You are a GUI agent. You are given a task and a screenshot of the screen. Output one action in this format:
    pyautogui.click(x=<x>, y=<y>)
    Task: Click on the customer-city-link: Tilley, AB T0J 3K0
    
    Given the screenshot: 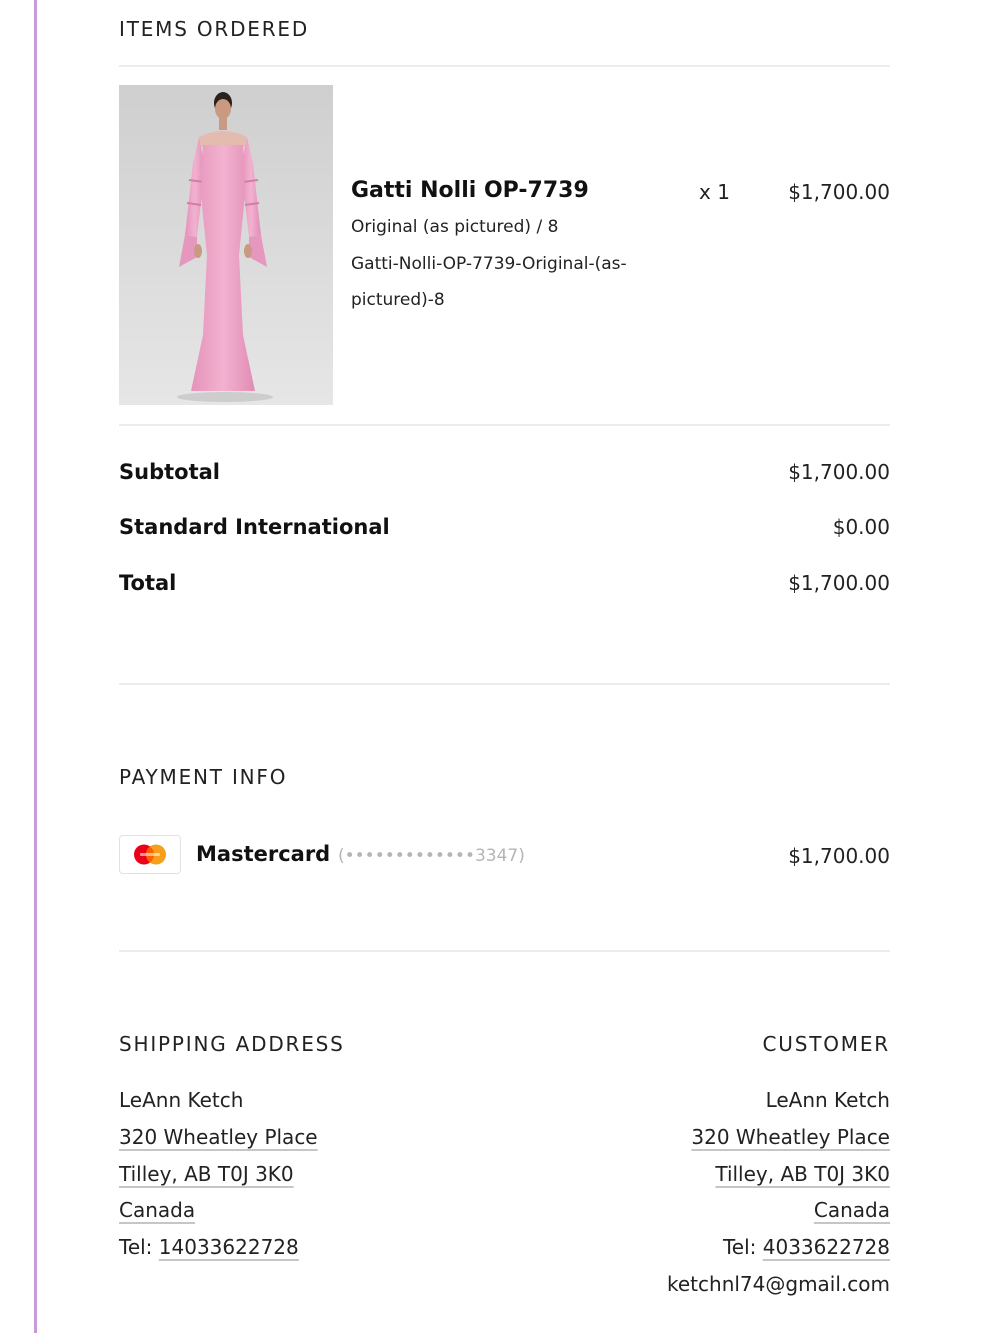 What is the action you would take?
    pyautogui.click(x=802, y=1174)
    